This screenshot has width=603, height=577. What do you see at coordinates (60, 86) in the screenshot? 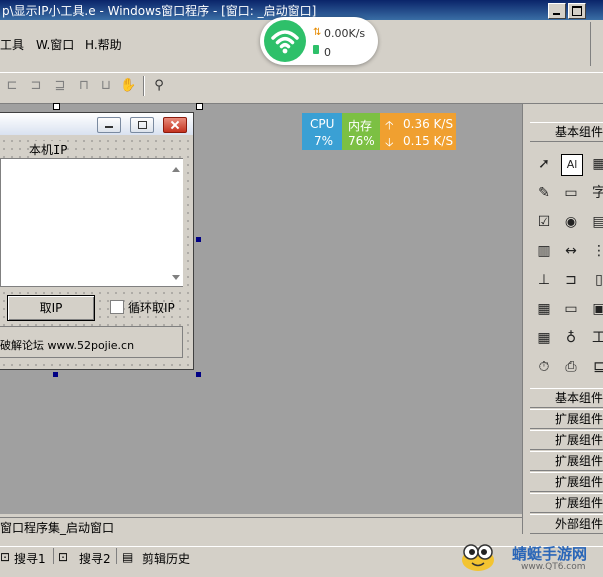
I see `align-right-icon: ⊒` at bounding box center [60, 86].